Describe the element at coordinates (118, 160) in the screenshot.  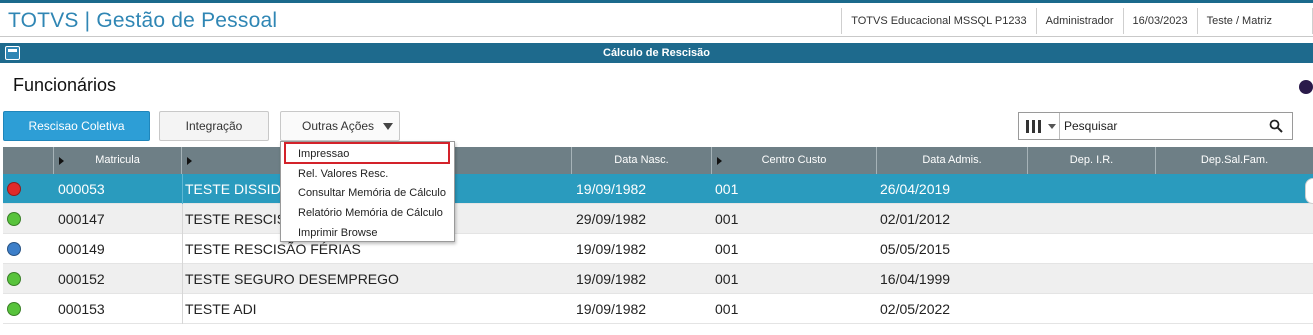
I see `header-matricula: Matricula` at that location.